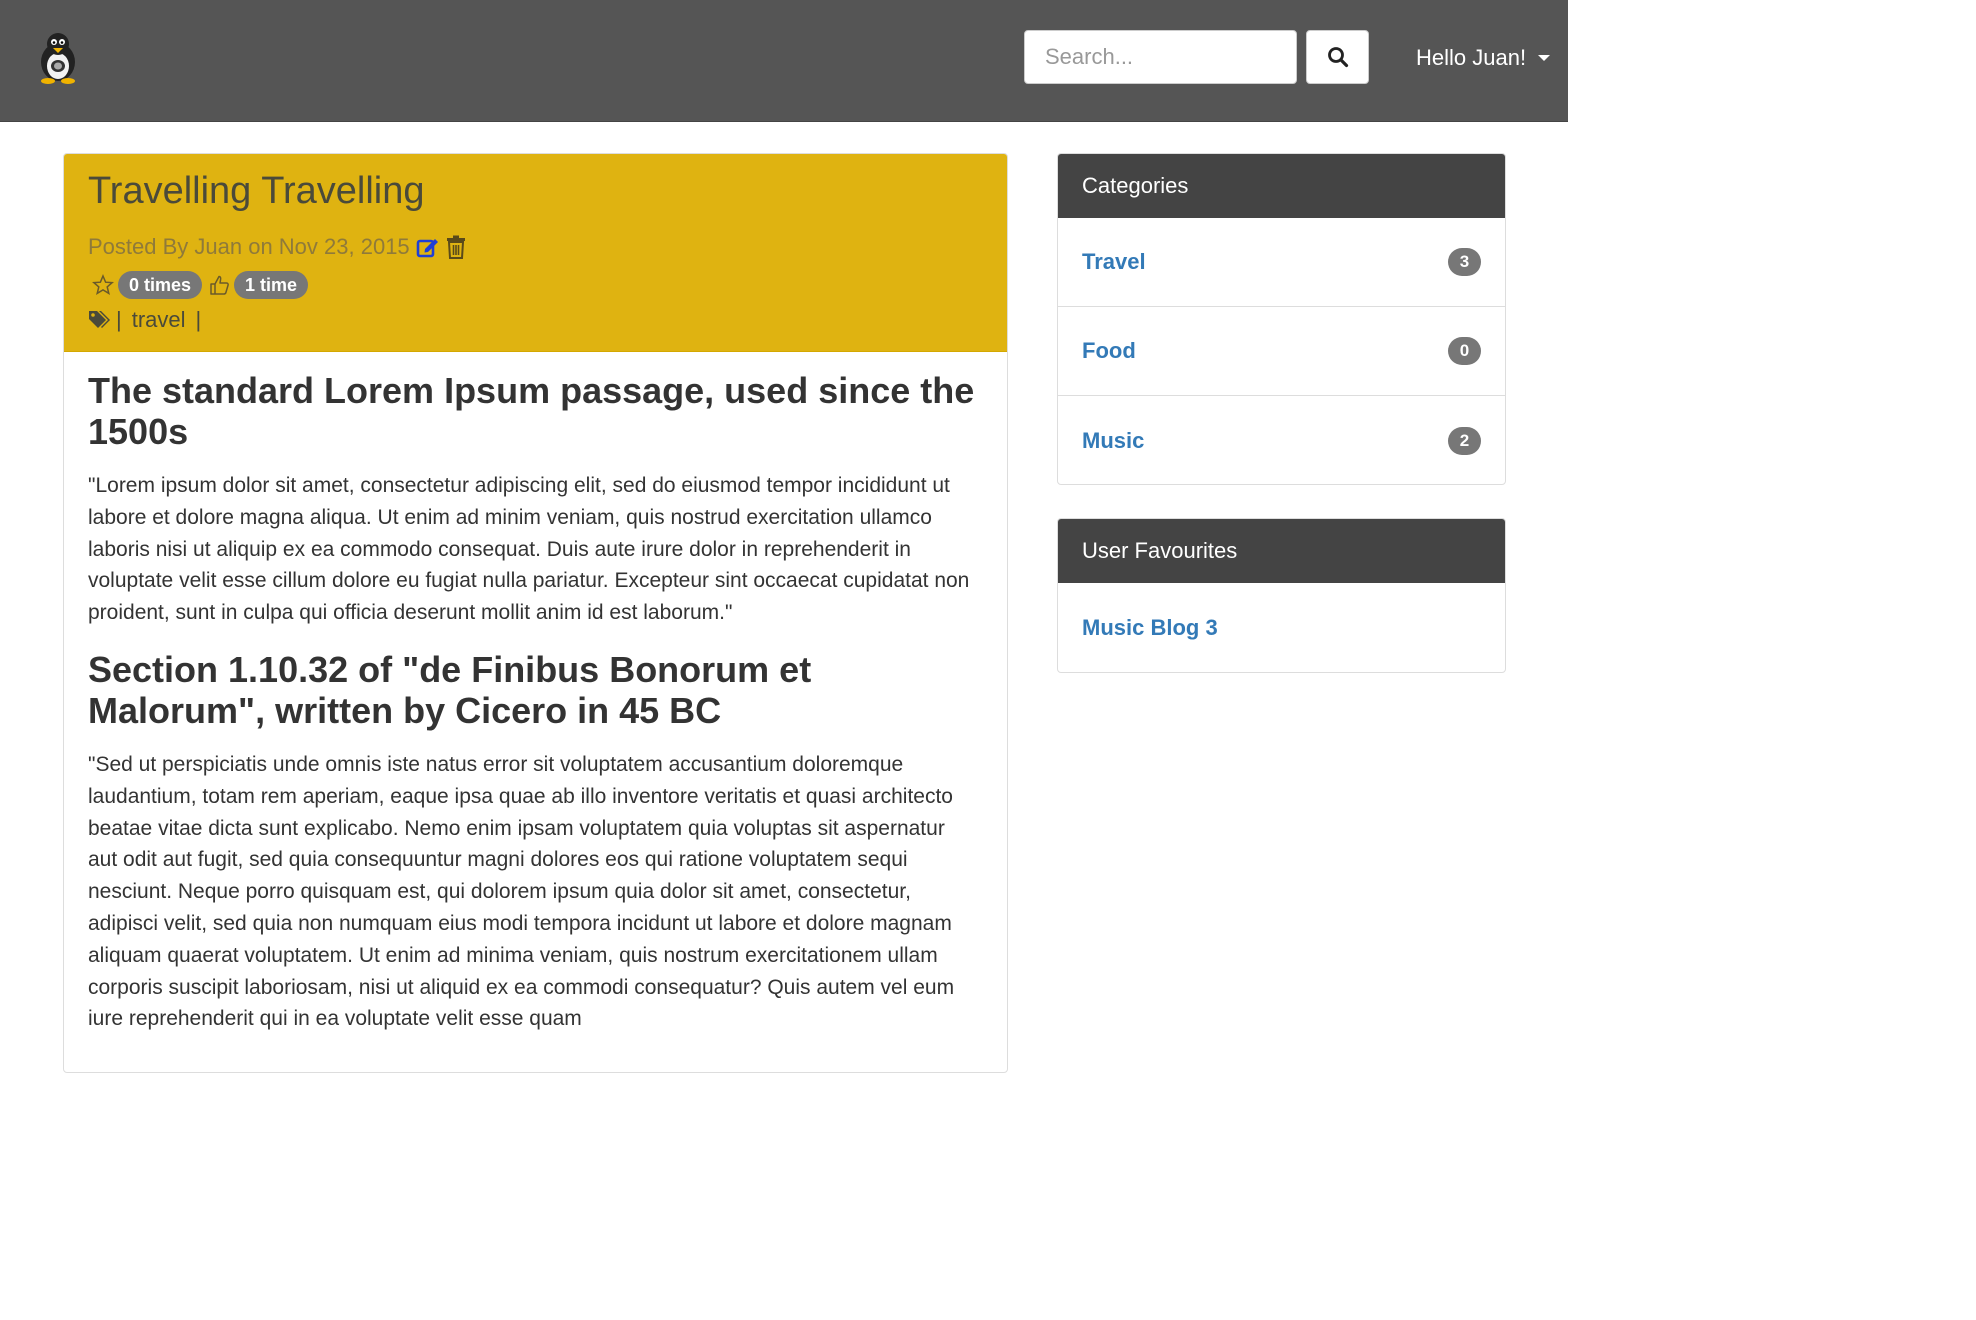 This screenshot has width=1976, height=1320. What do you see at coordinates (1281, 551) in the screenshot?
I see `favourites-heading: User Favourites` at bounding box center [1281, 551].